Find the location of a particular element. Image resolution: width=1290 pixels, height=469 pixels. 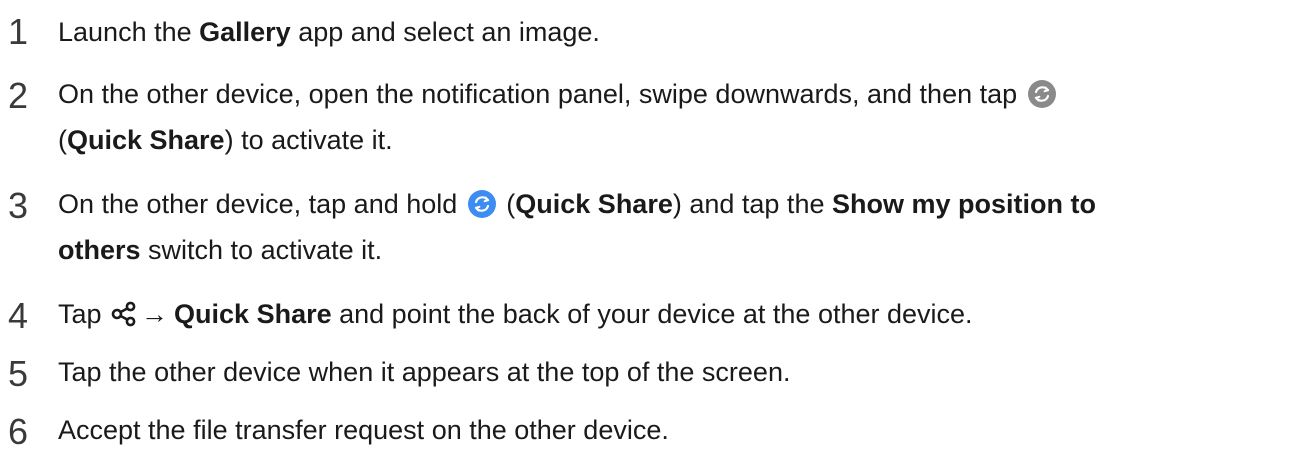

setting-name-others: others is located at coordinates (99, 250).